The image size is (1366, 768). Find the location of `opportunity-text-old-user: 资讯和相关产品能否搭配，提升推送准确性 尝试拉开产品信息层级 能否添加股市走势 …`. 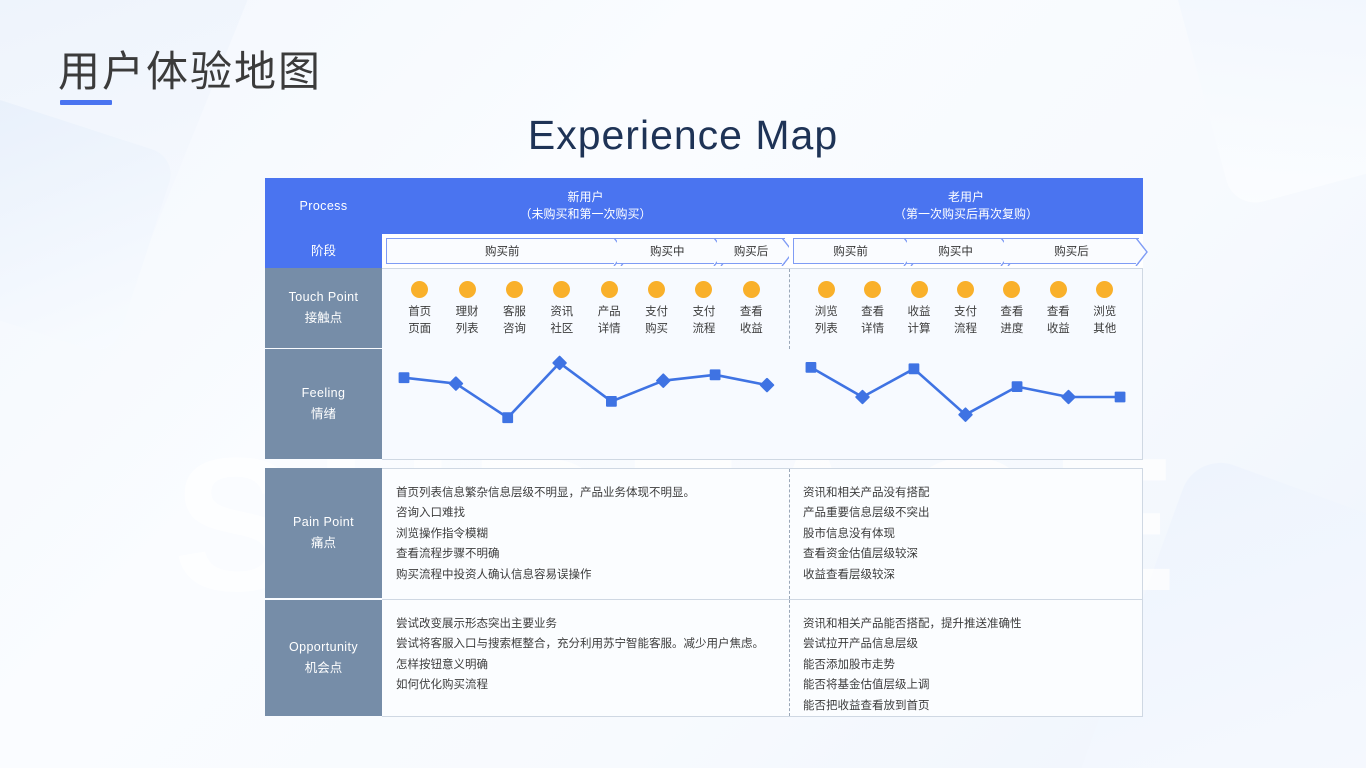

opportunity-text-old-user: 资讯和相关产品能否搭配，提升推送准确性 尝试拉开产品信息层级 能否添加股市走势 … is located at coordinates (965, 658).